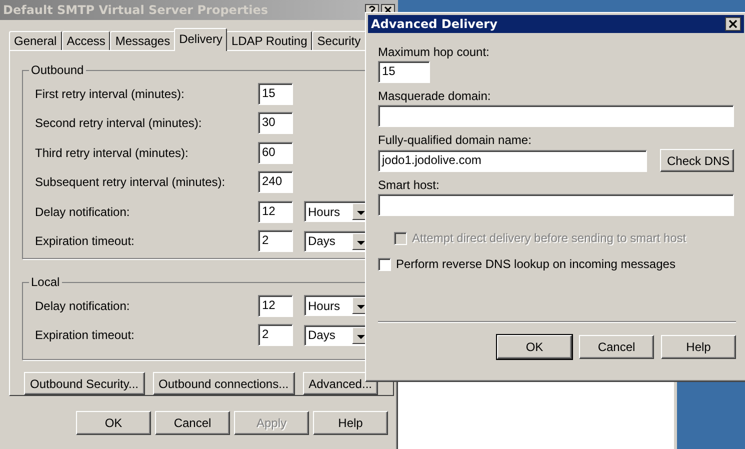  Describe the element at coordinates (339, 40) in the screenshot. I see `tab: Security` at that location.